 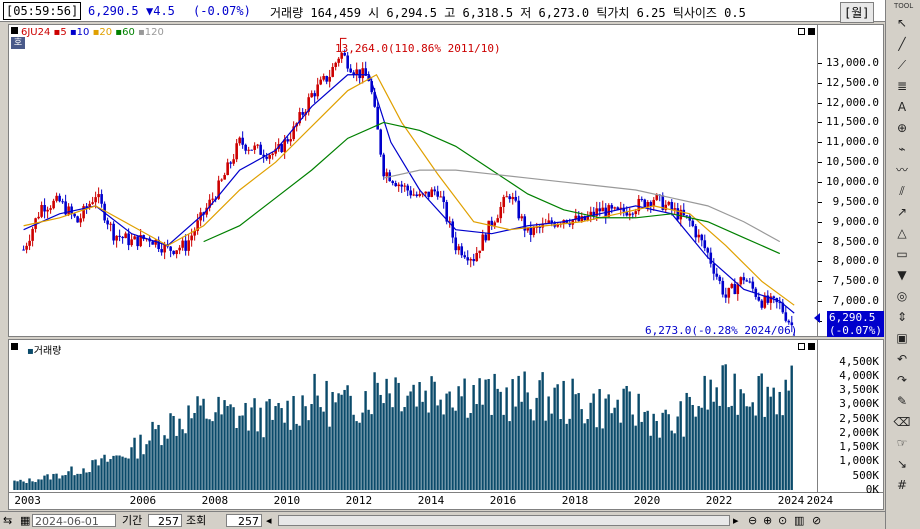 I want to click on redo-icon: ↷, so click(x=902, y=380).